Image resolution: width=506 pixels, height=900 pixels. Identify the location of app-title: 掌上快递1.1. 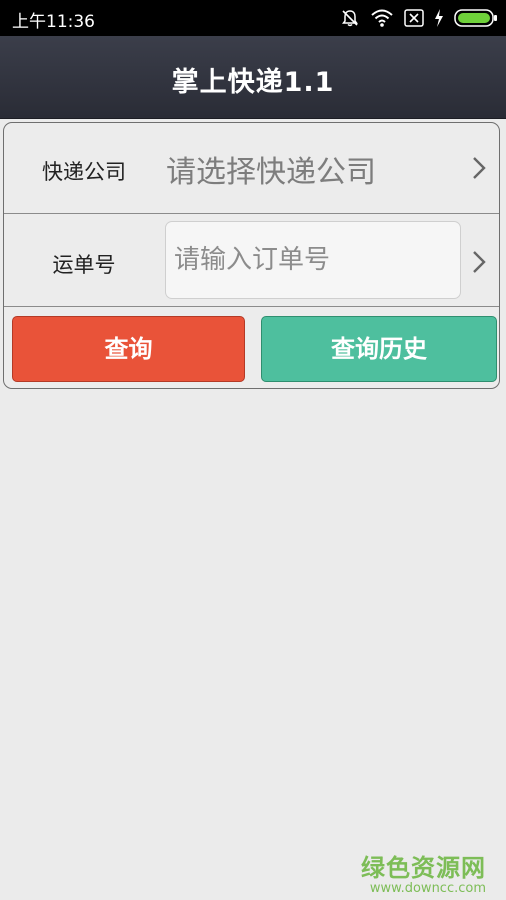
(253, 82).